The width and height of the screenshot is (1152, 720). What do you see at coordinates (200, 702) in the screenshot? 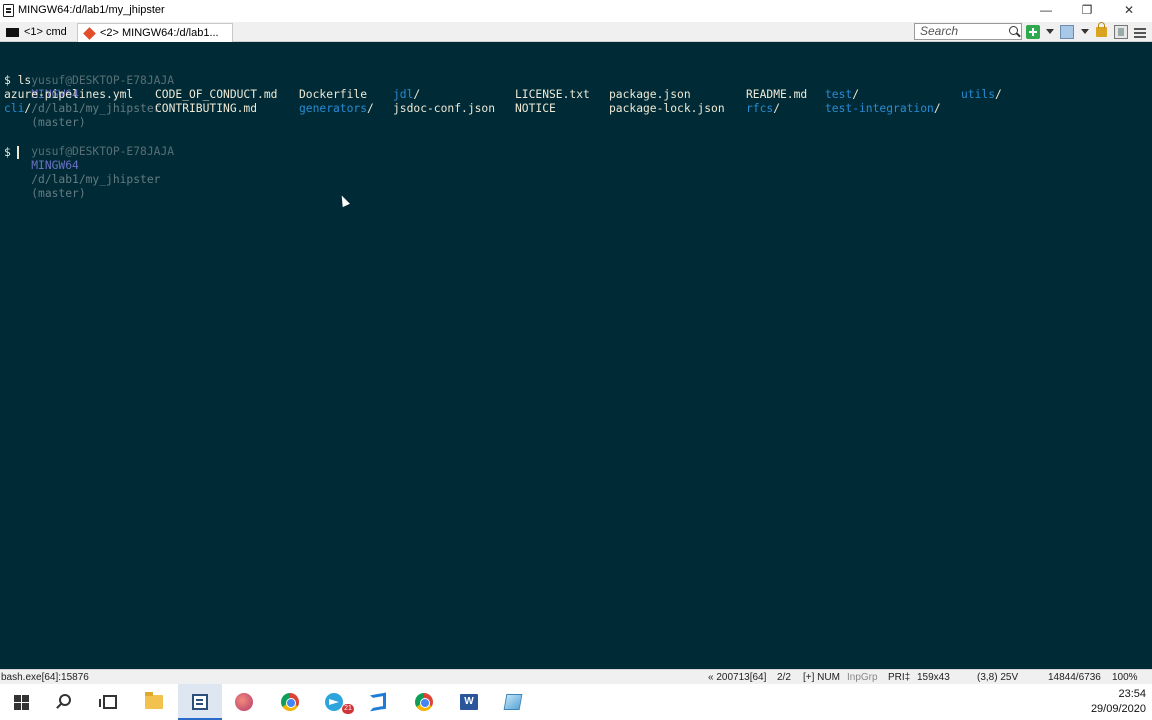
I see `taskbar-conemu` at bounding box center [200, 702].